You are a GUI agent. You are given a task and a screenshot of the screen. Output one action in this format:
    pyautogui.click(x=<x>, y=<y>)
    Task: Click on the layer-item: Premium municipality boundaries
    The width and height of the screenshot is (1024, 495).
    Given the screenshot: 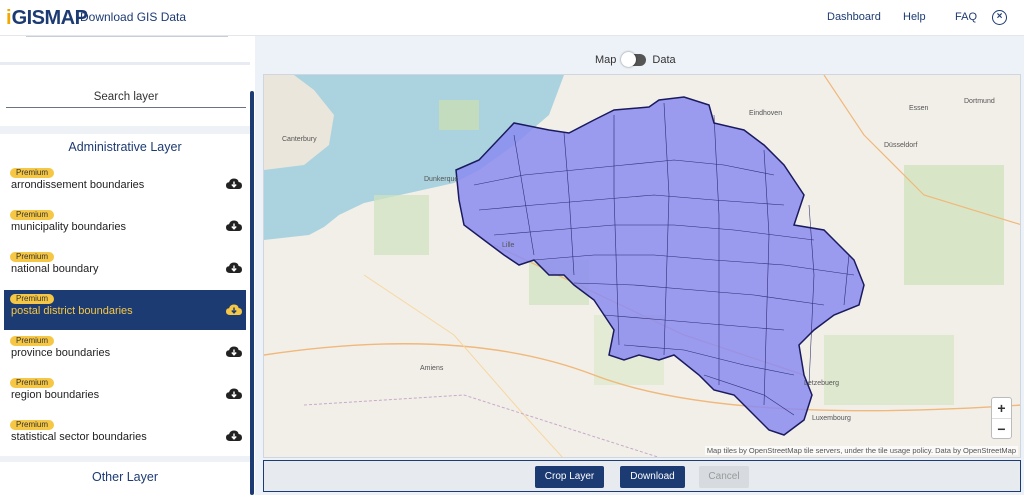 What is the action you would take?
    pyautogui.click(x=125, y=226)
    